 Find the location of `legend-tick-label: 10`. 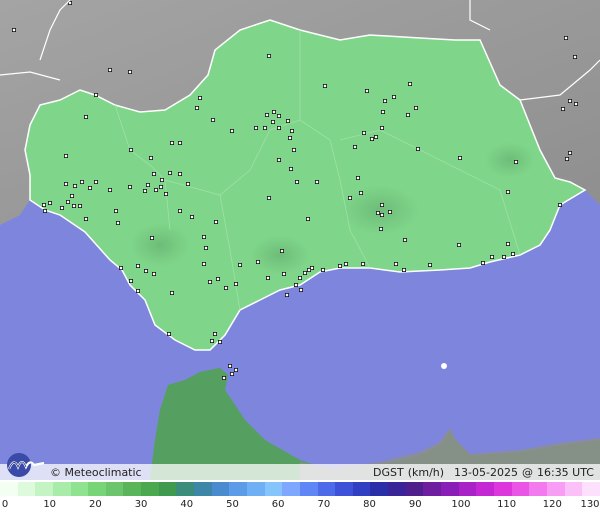

legend-tick-label: 10 is located at coordinates (50, 504).